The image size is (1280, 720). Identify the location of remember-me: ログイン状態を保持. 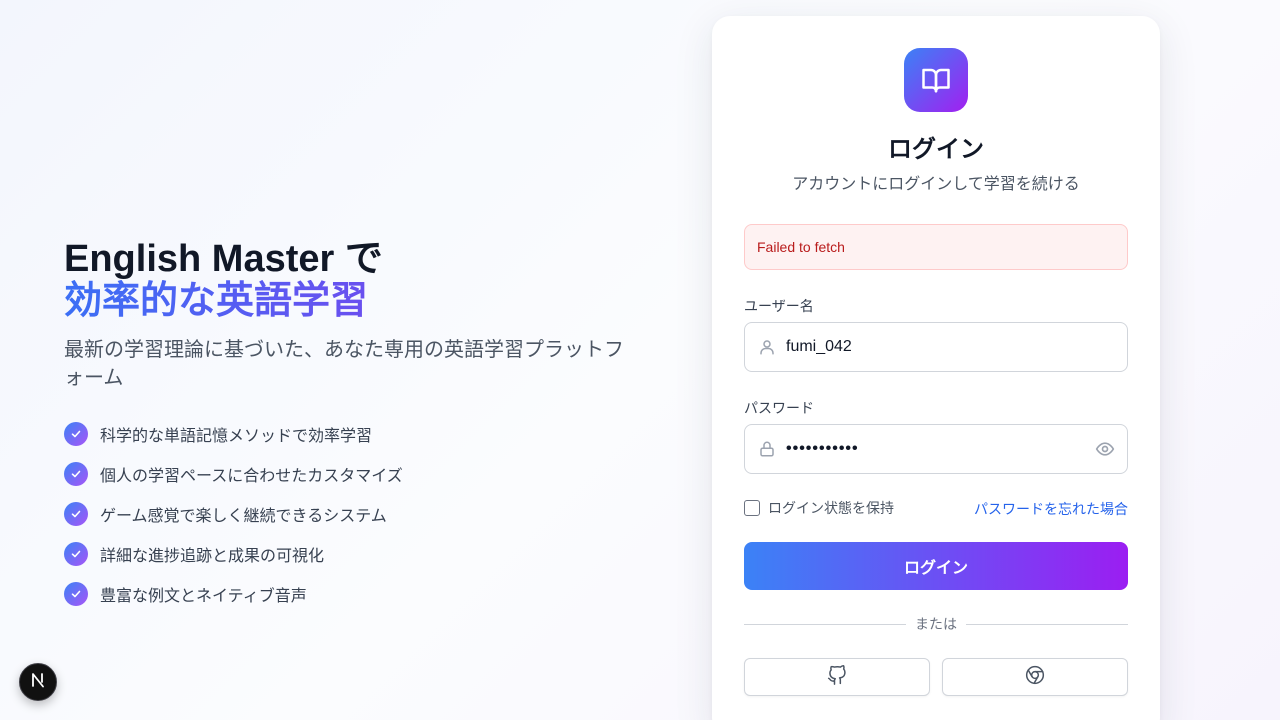
(819, 508).